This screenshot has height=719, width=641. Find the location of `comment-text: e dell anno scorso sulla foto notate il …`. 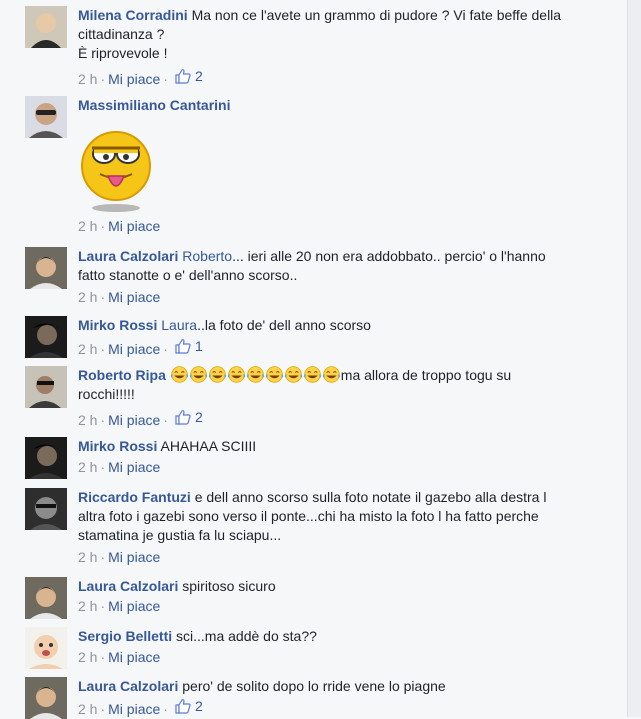

comment-text: e dell anno scorso sulla foto notate il … is located at coordinates (370, 497).